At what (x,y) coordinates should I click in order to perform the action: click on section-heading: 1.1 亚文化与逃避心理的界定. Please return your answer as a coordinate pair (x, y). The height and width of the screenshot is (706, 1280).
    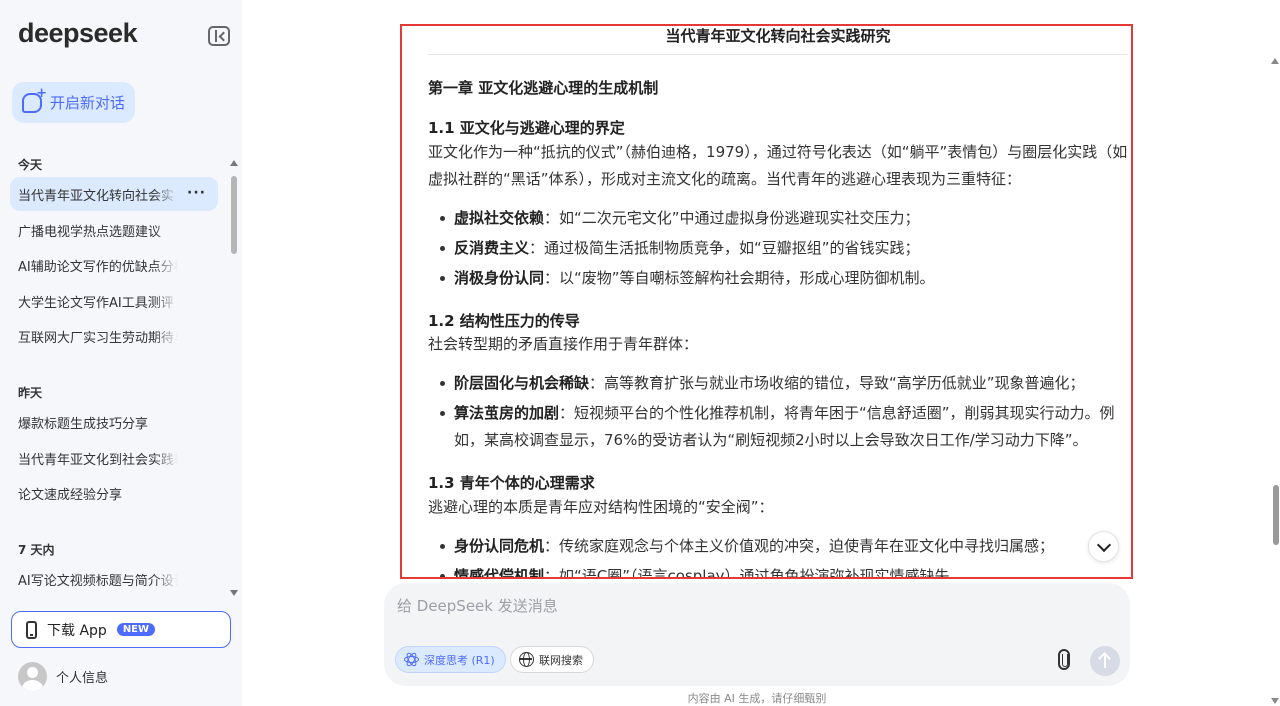
    Looking at the image, I should click on (526, 128).